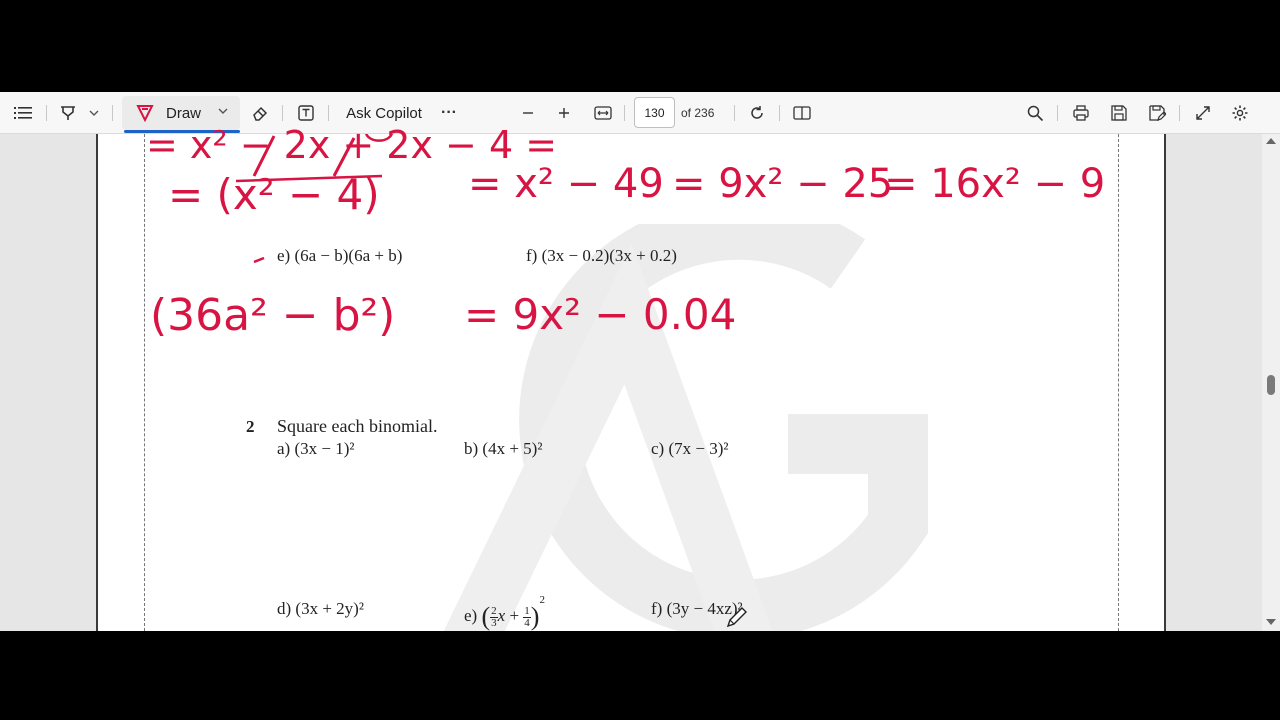 This screenshot has height=720, width=1280. What do you see at coordinates (503, 448) in the screenshot?
I see `q2-b: b) (4x + 5)²` at bounding box center [503, 448].